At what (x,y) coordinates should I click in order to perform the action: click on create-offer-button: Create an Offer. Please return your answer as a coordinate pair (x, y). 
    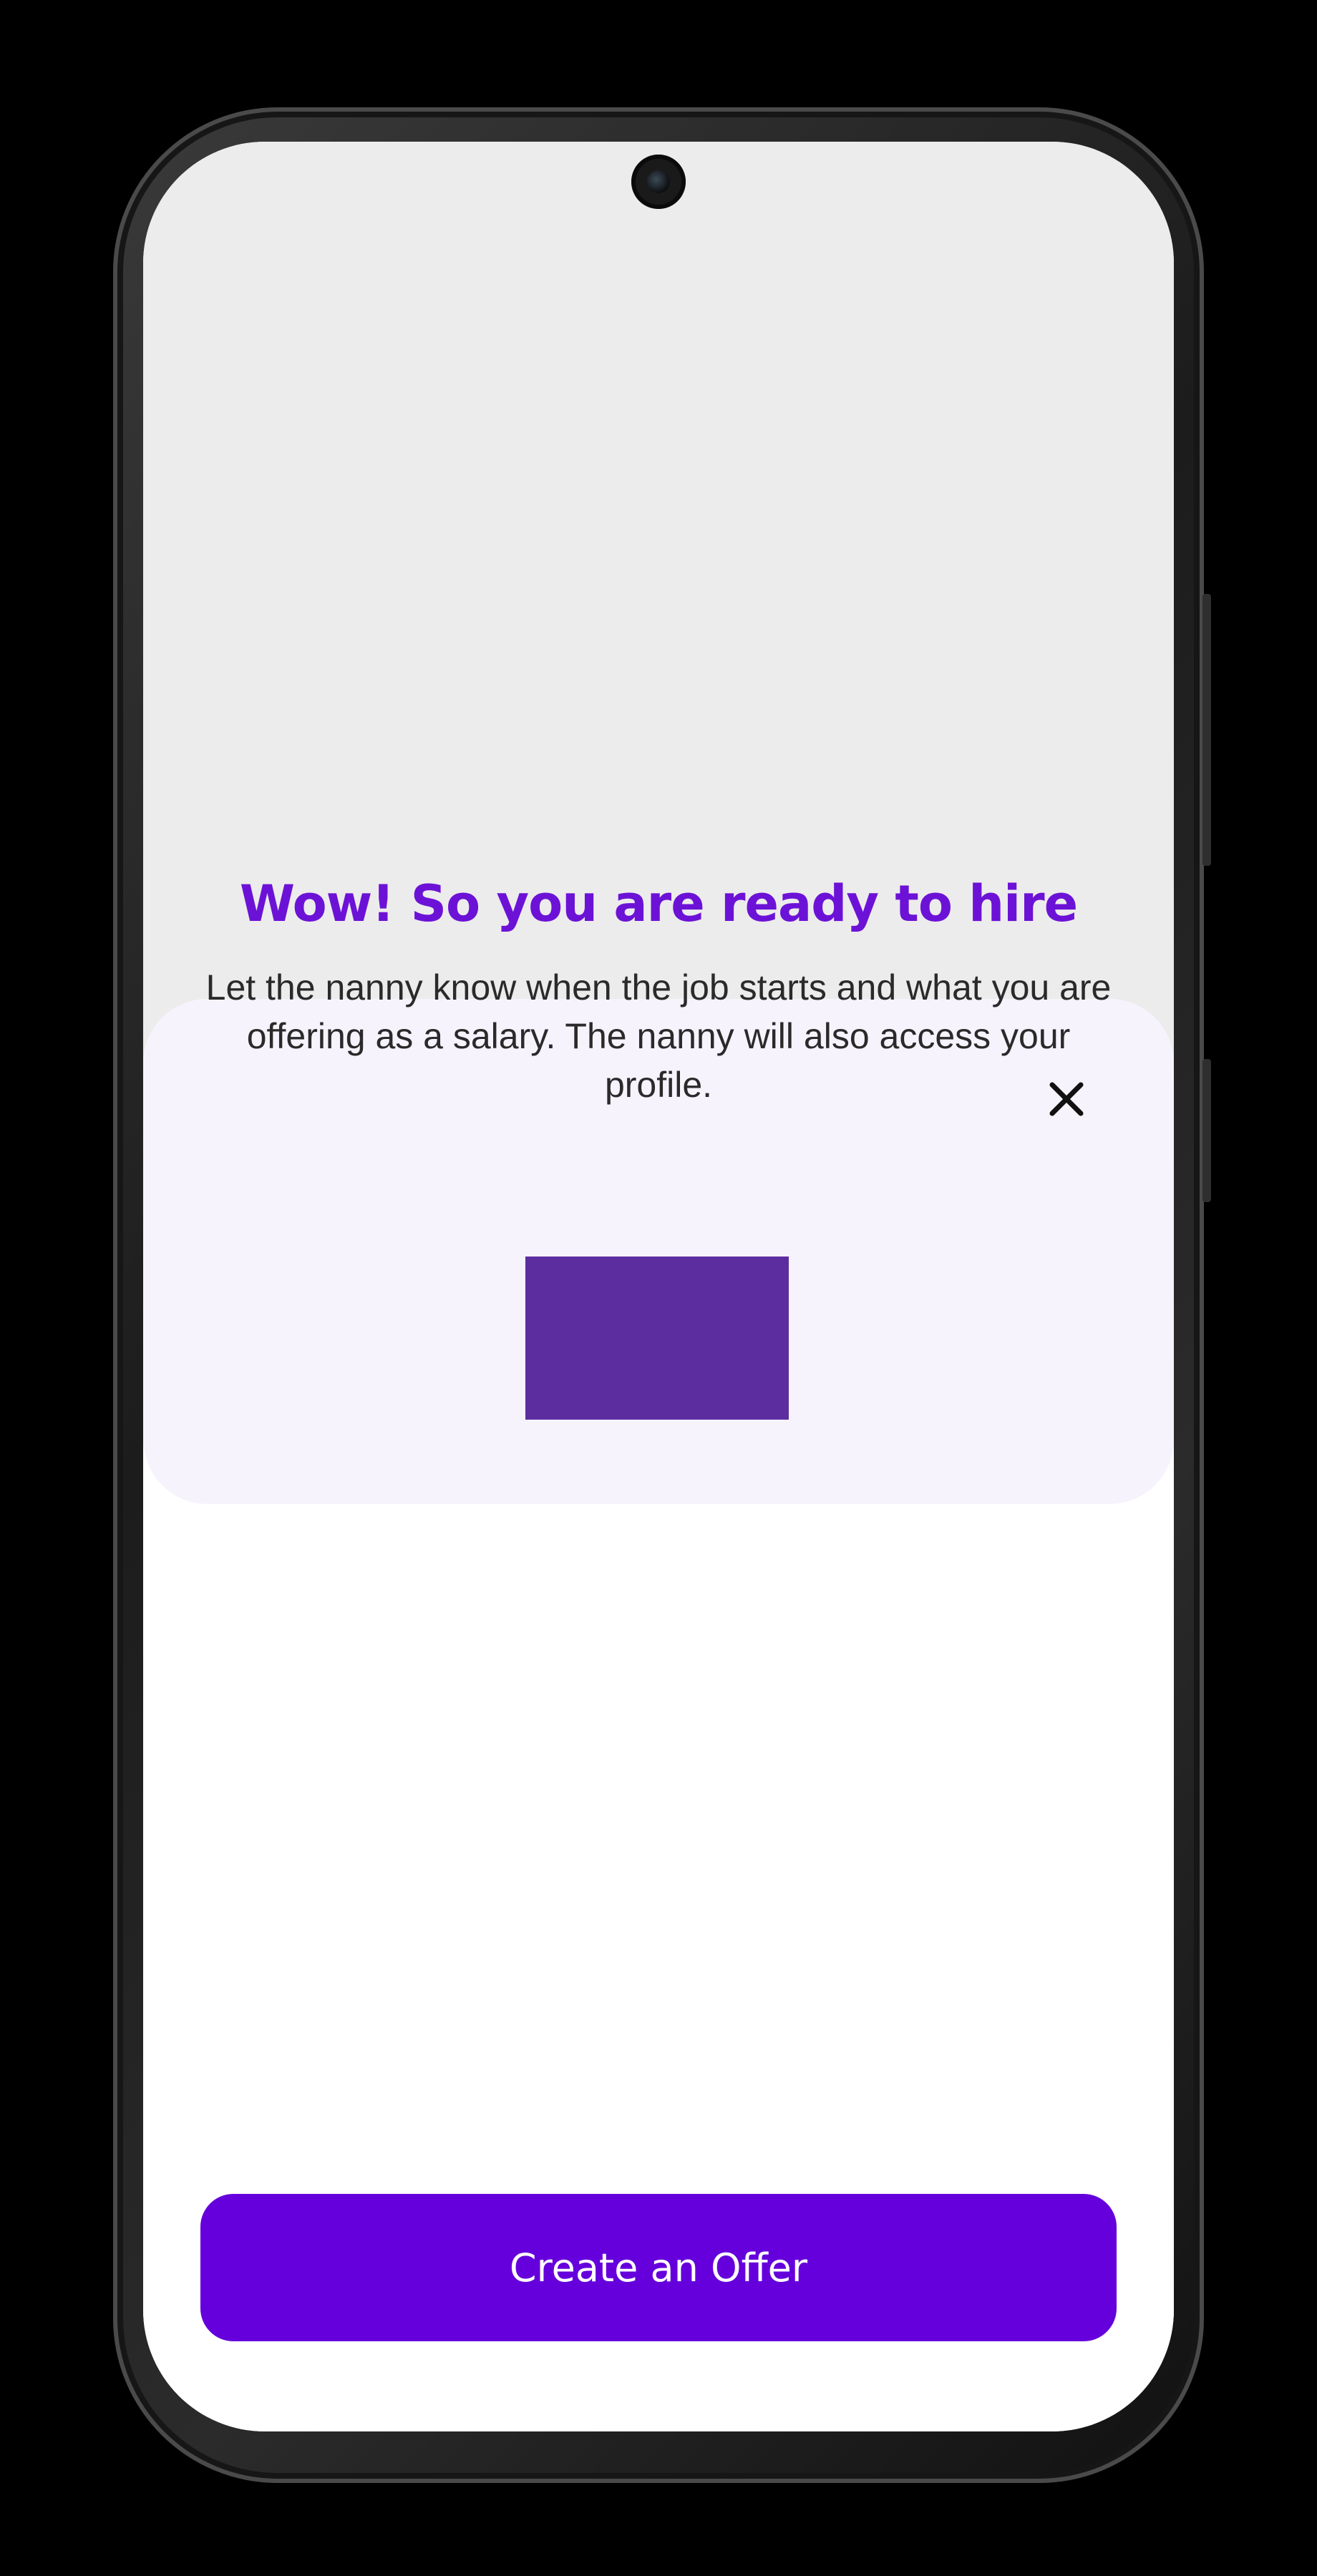
    Looking at the image, I should click on (658, 2267).